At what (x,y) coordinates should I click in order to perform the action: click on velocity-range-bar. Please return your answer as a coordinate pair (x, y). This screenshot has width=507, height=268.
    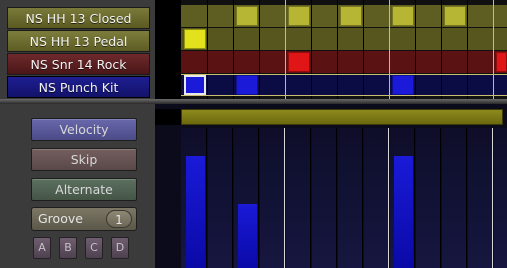
    Looking at the image, I should click on (342, 117).